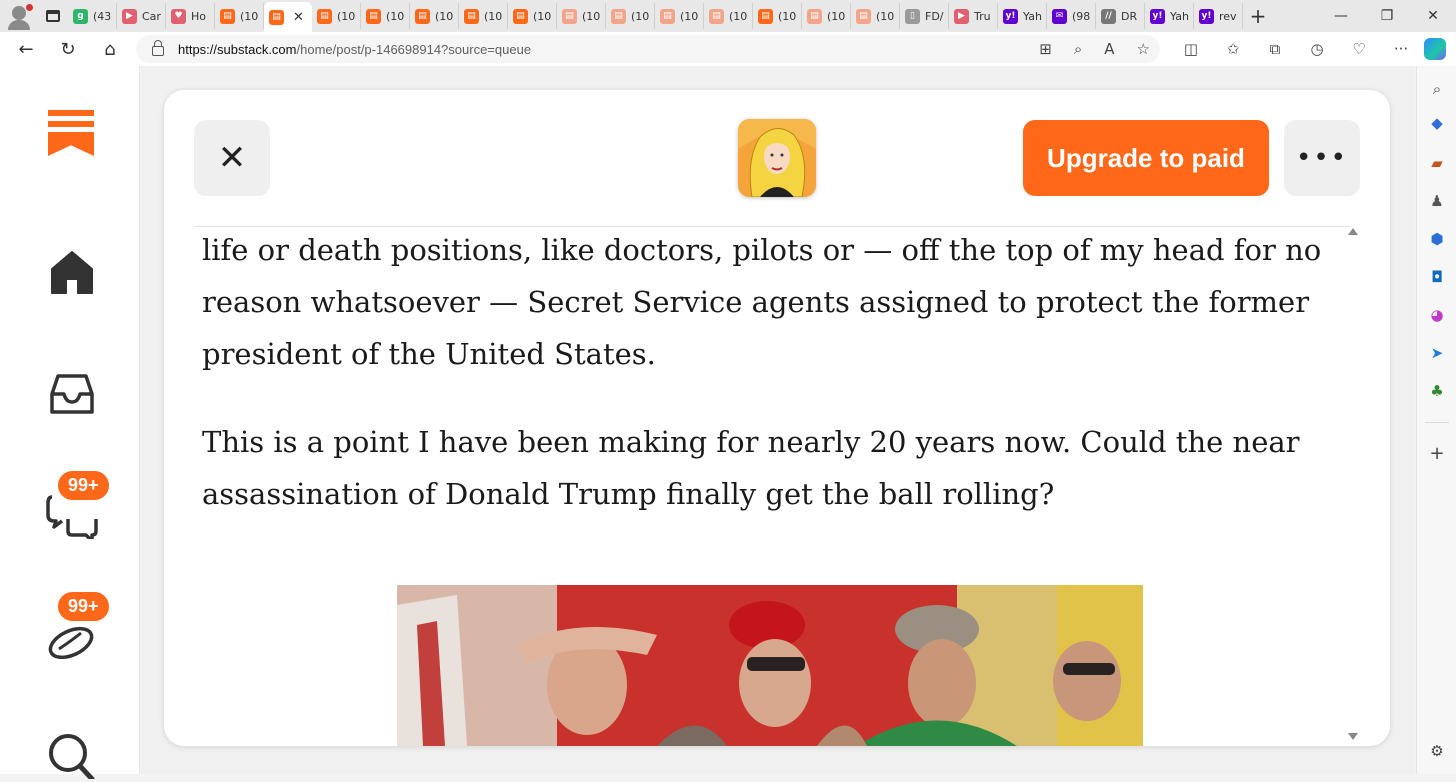 The height and width of the screenshot is (782, 1456). I want to click on read-aloud-icon: A, so click(1109, 49).